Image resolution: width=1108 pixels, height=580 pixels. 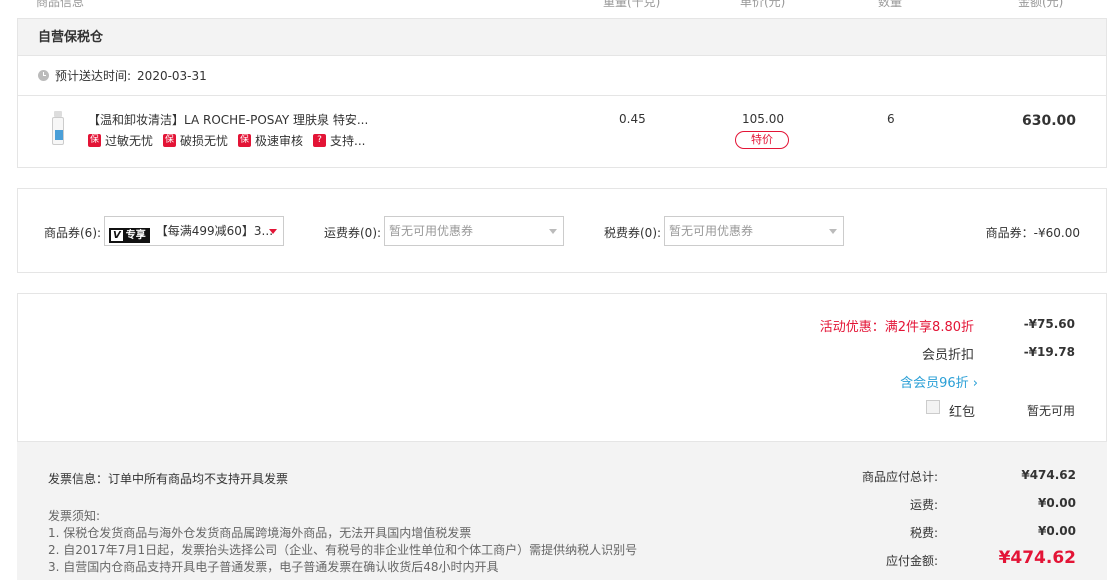 What do you see at coordinates (279, 141) in the screenshot?
I see `service-tag-label: 极速审核` at bounding box center [279, 141].